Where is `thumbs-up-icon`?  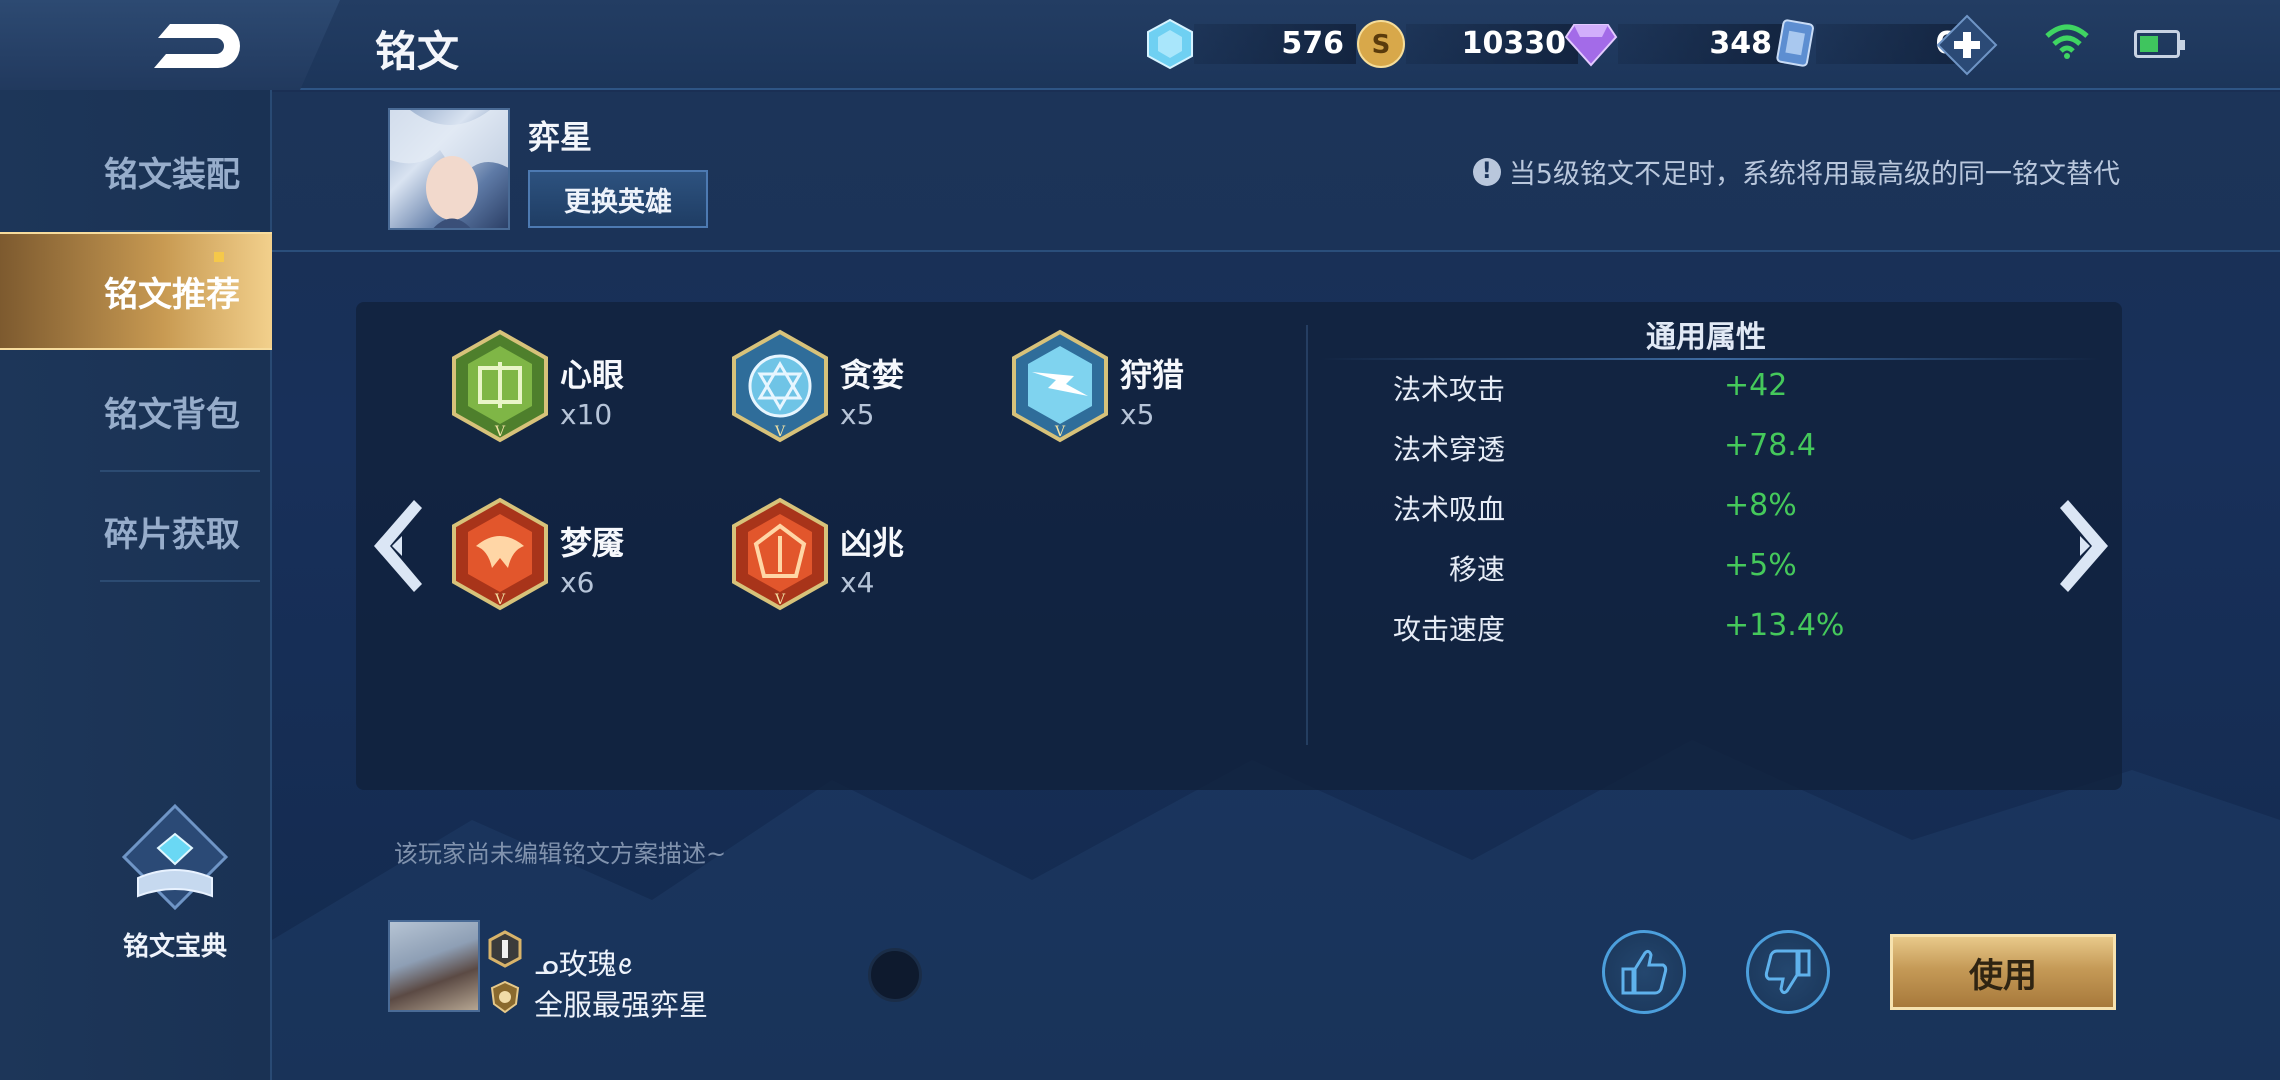 thumbs-up-icon is located at coordinates (1644, 972).